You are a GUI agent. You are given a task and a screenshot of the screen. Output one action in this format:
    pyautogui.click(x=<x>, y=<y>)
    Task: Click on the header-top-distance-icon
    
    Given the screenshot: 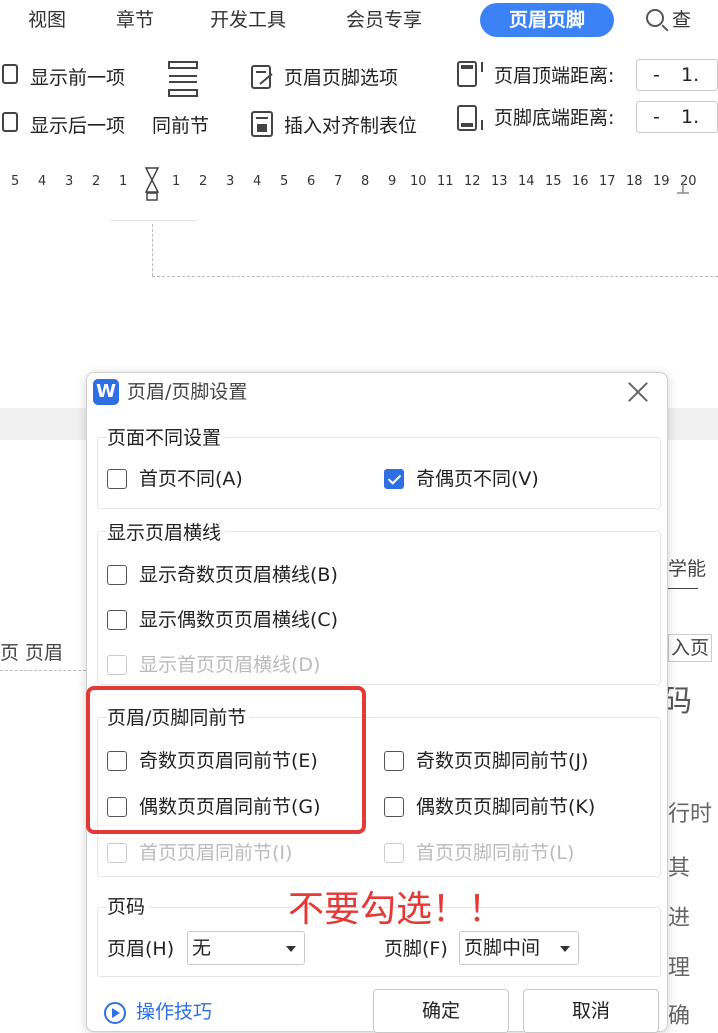 What is the action you would take?
    pyautogui.click(x=471, y=75)
    